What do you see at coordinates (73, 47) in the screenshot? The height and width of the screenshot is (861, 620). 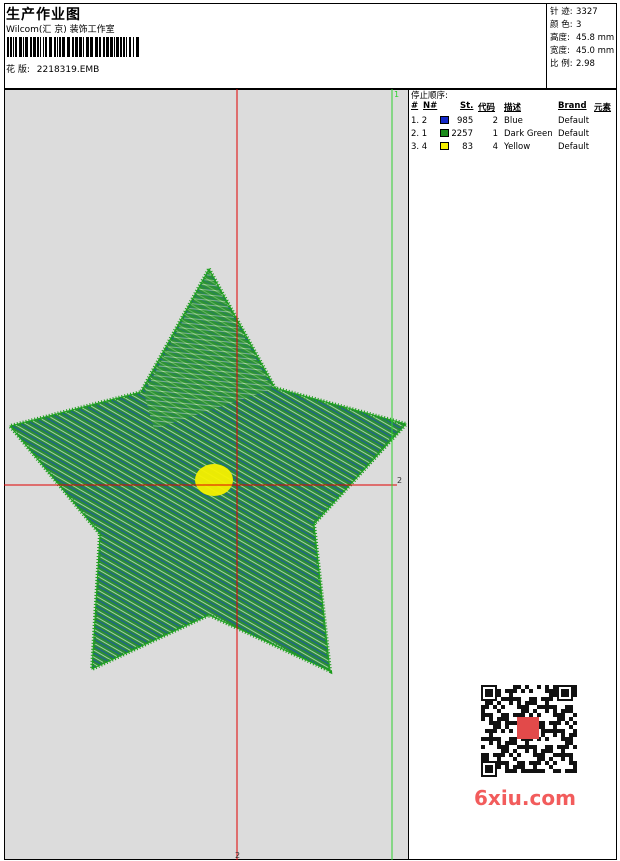 I see `barcode` at bounding box center [73, 47].